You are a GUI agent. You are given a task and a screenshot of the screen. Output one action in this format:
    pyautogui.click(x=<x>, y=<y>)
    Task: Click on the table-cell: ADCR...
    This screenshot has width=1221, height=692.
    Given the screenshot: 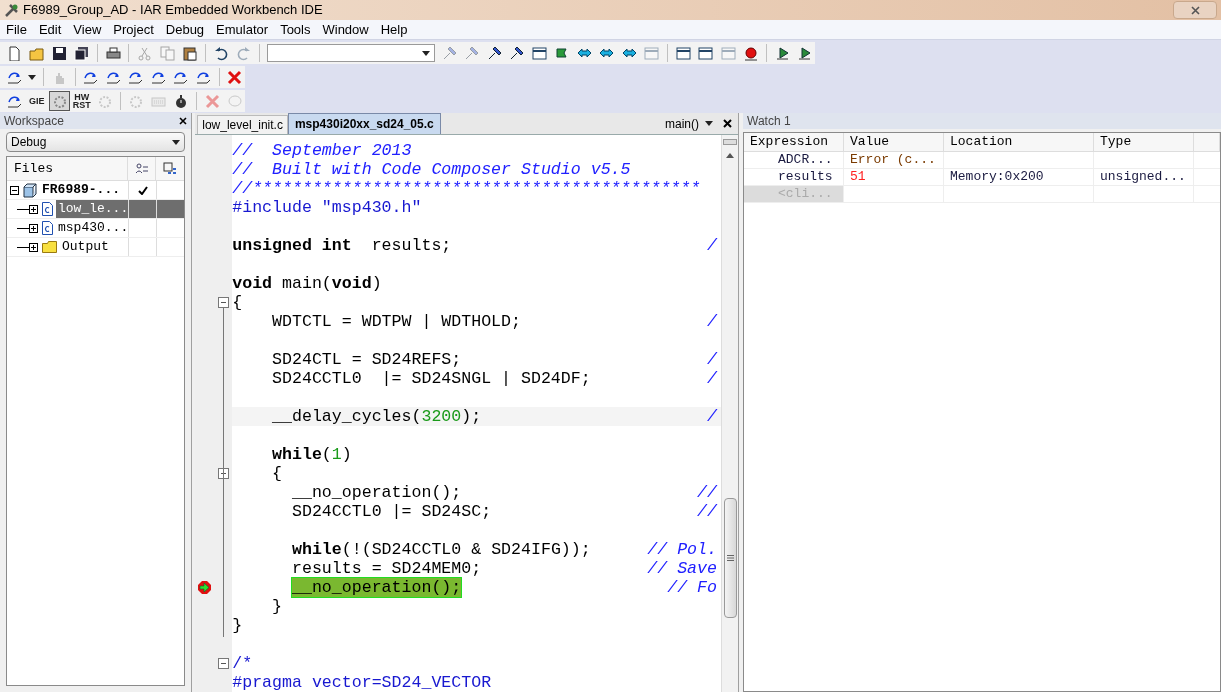 What is the action you would take?
    pyautogui.click(x=794, y=160)
    